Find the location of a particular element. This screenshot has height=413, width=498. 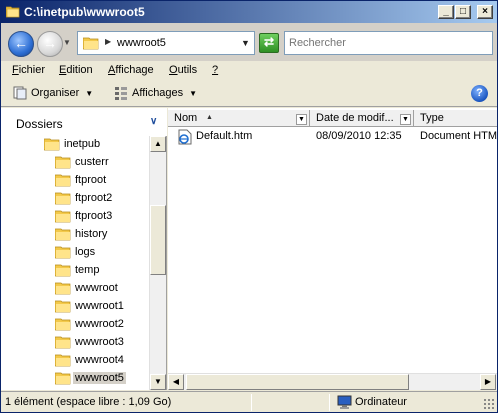

menu-fichier: Fichier is located at coordinates (28, 70).